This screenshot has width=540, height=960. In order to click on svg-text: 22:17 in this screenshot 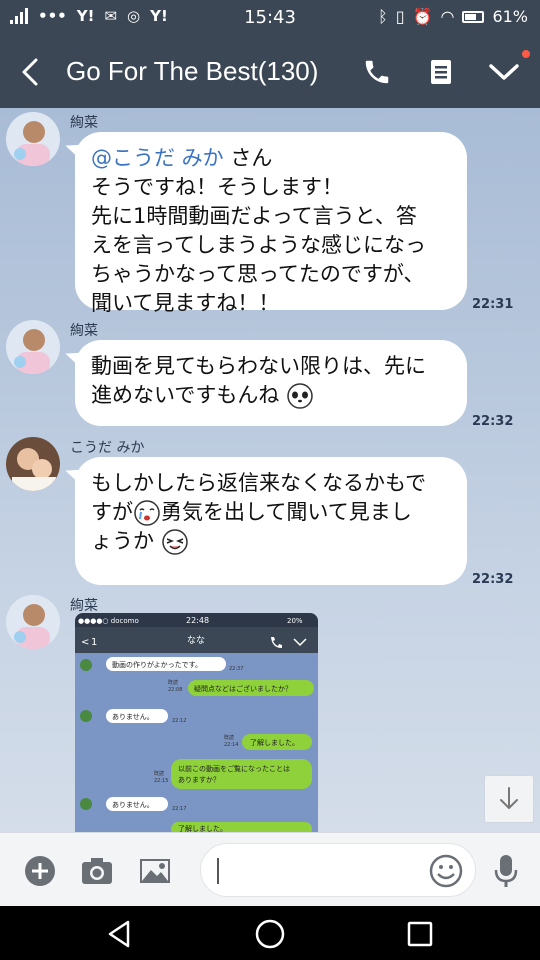, I will do `click(179, 809)`.